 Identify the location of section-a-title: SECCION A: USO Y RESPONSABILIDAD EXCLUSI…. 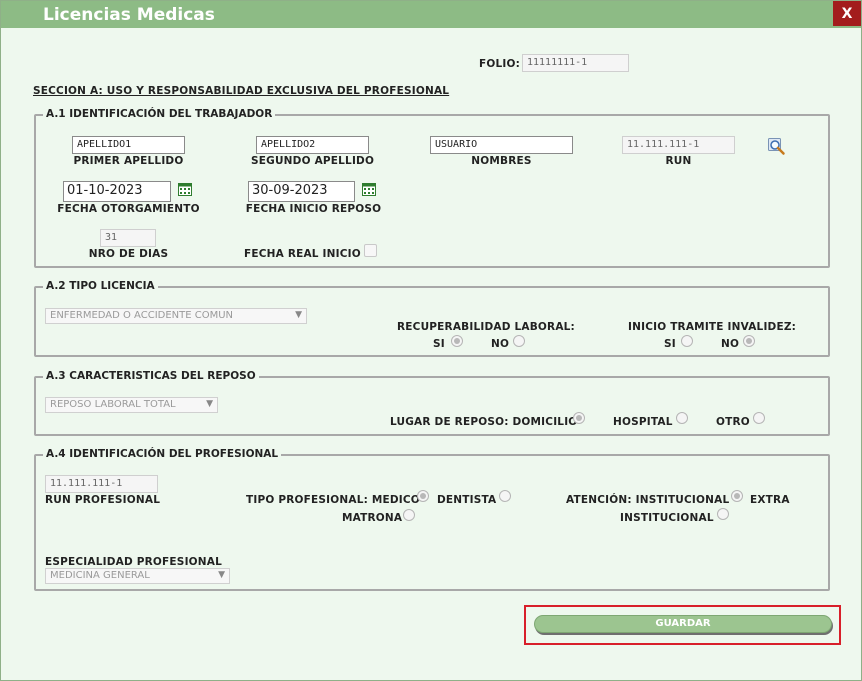
(241, 91).